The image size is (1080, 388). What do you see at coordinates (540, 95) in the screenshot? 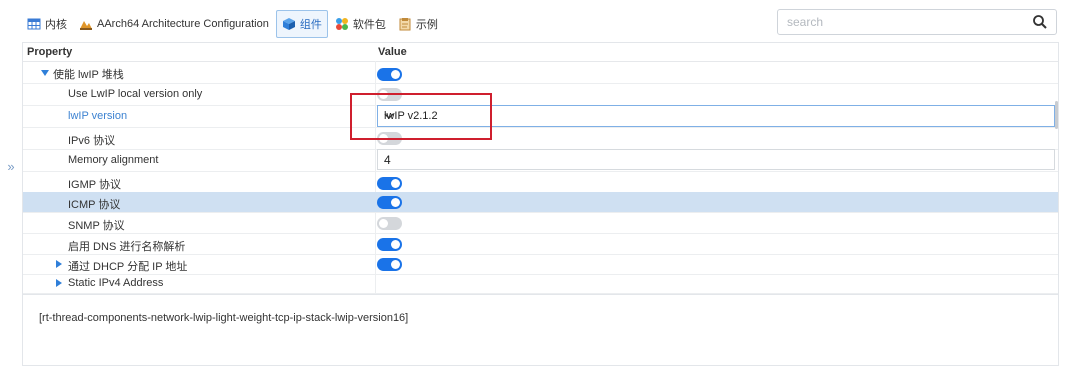
I see `table-row-use-local-lwip: Use LwIP local version only` at bounding box center [540, 95].